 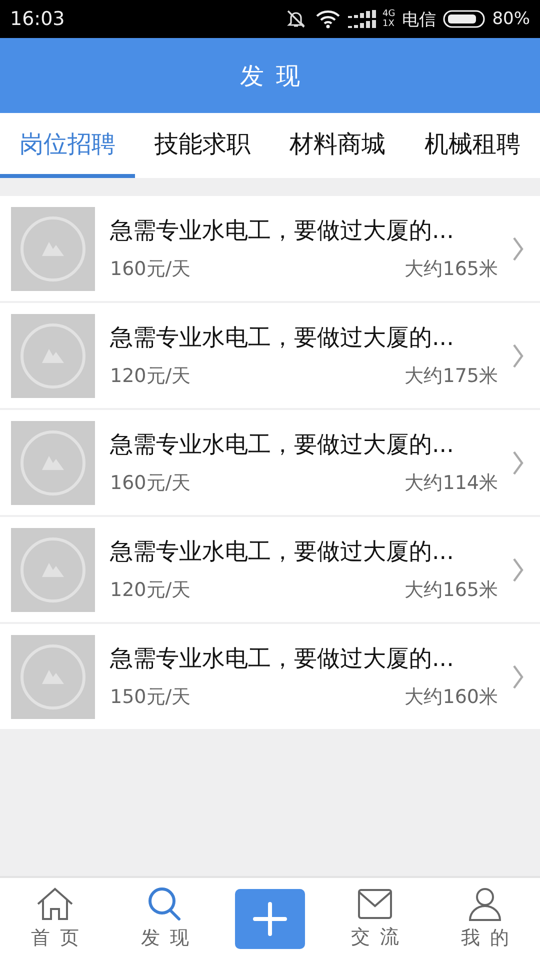 I want to click on listing-distance: 大约175米, so click(x=451, y=376).